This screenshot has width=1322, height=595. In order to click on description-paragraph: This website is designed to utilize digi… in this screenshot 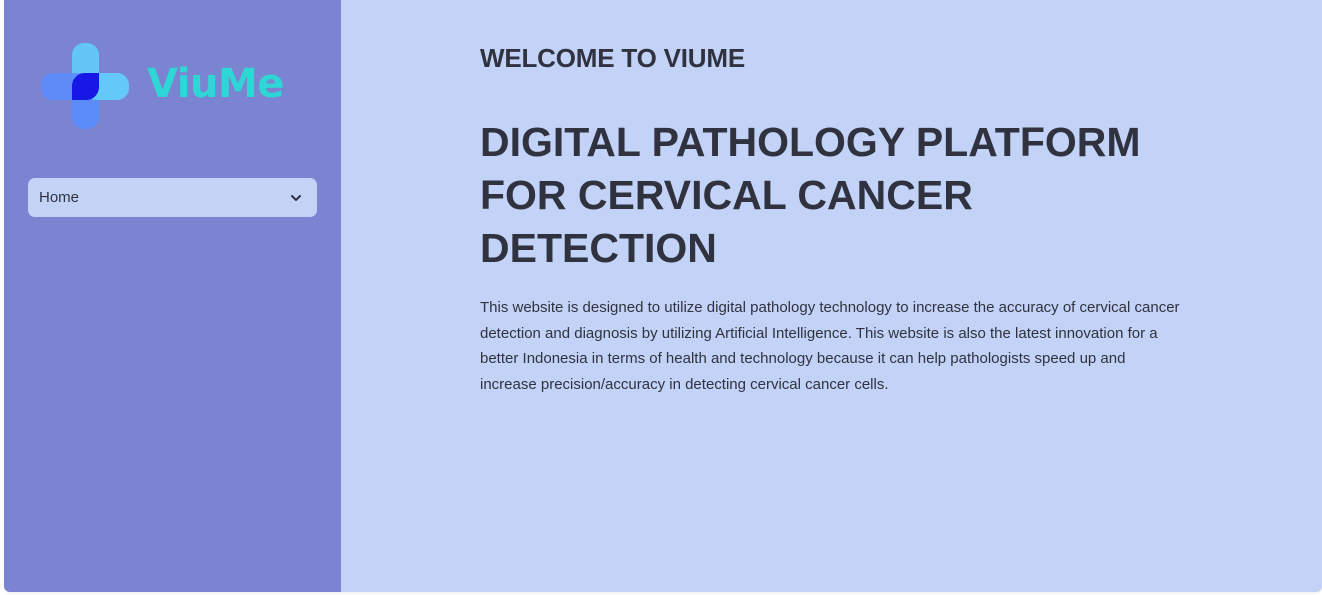, I will do `click(830, 346)`.